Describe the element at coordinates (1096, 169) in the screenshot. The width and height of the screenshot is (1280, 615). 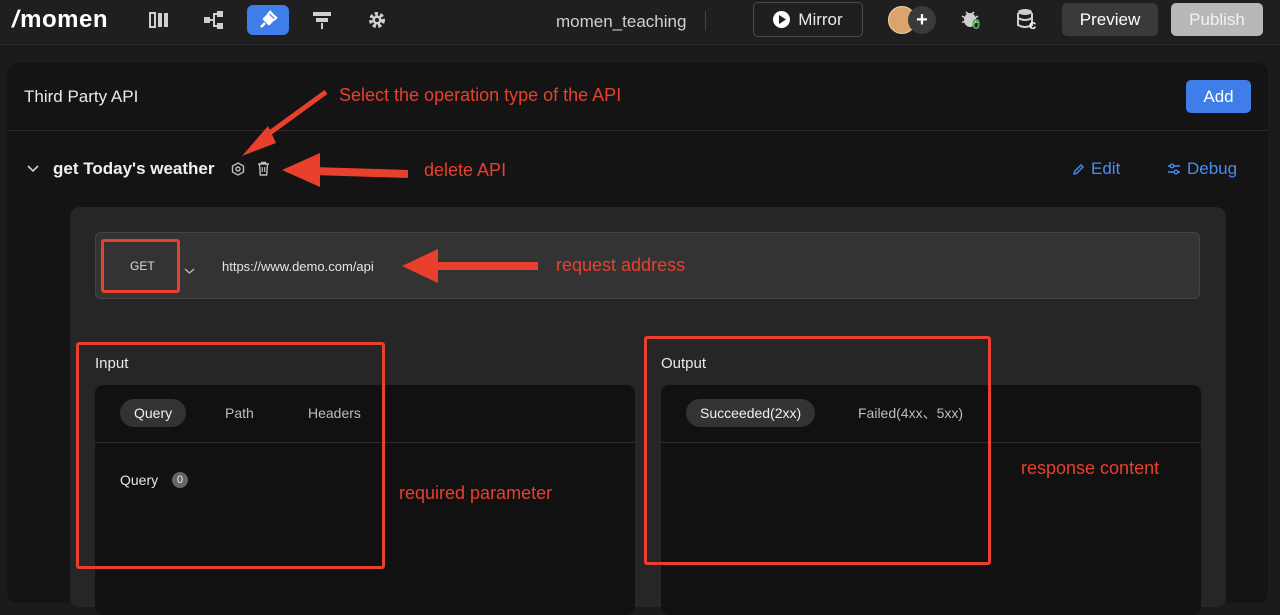
I see `edit-link: Edit` at that location.